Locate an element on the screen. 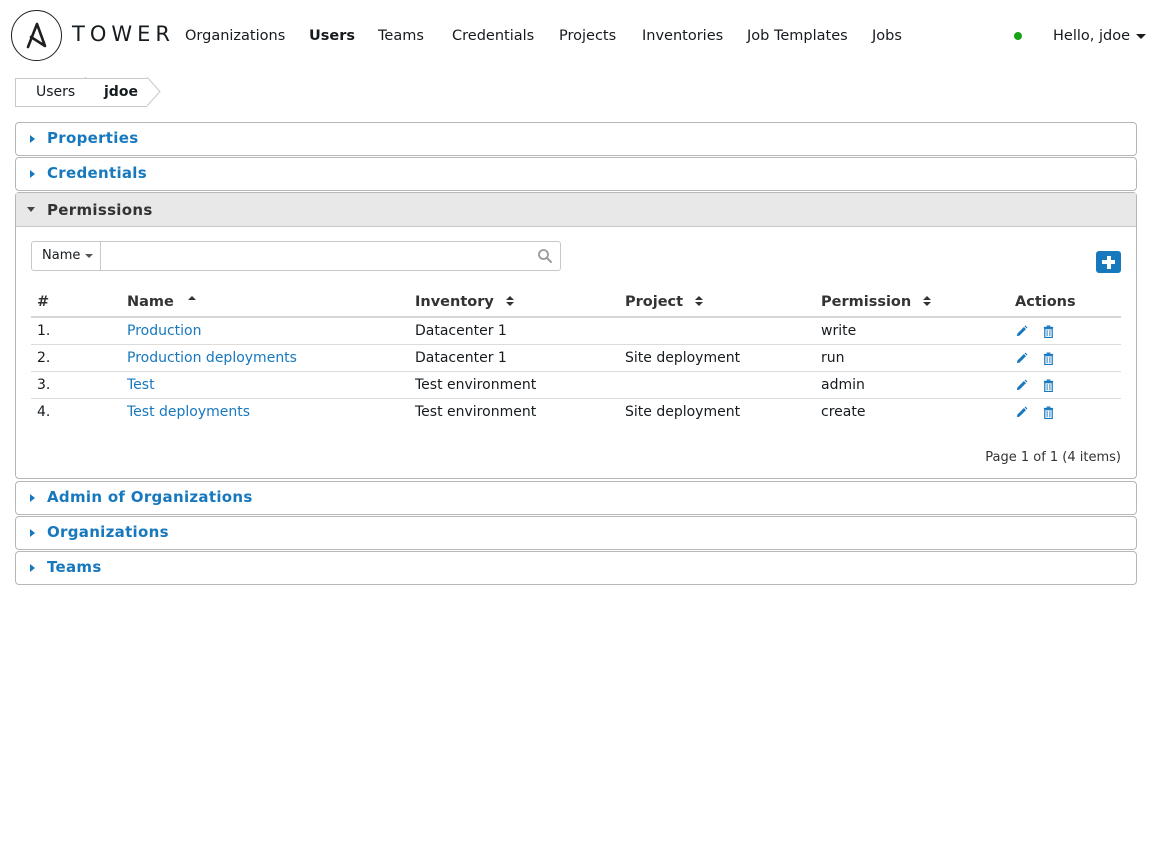 The image size is (1152, 863). row-index: 4. is located at coordinates (44, 412).